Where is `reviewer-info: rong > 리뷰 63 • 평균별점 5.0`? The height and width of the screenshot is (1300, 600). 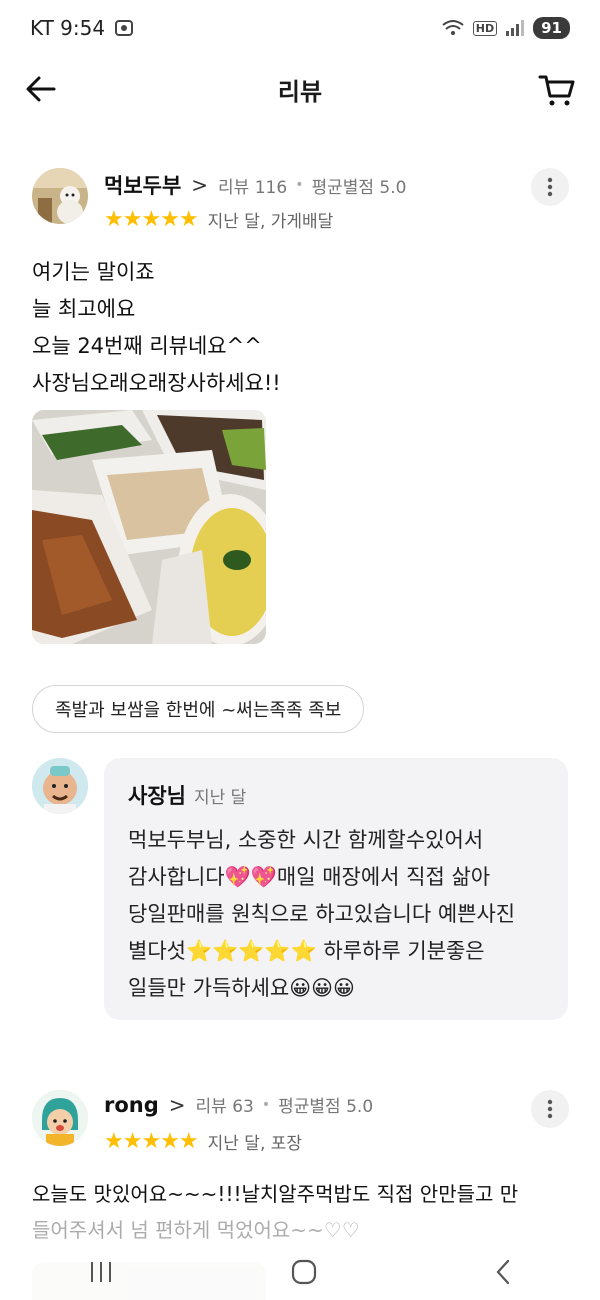
reviewer-info: rong > 리뷰 63 • 평균별점 5.0 is located at coordinates (239, 1105).